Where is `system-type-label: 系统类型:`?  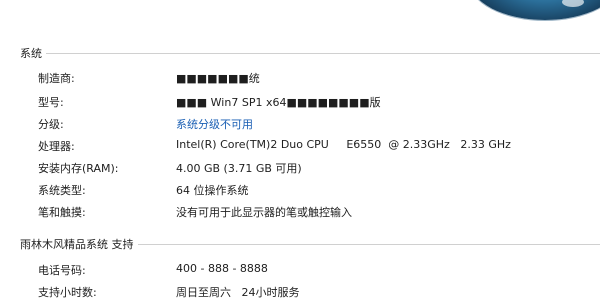
system-type-label: 系统类型: is located at coordinates (62, 190).